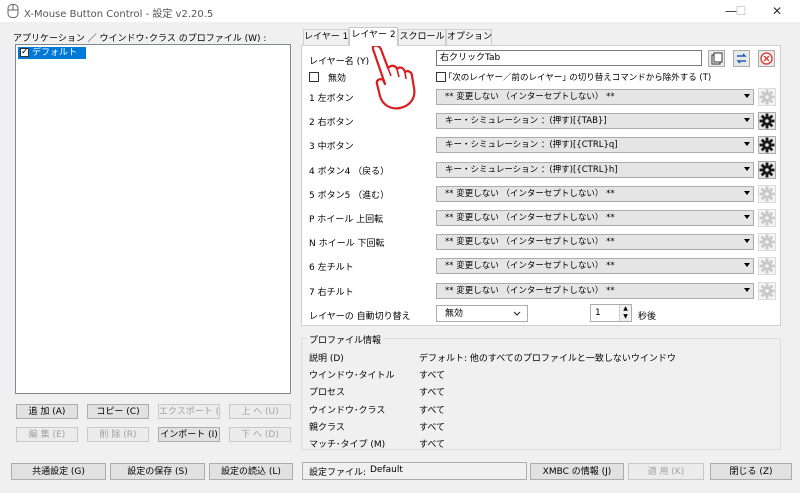  What do you see at coordinates (531, 145) in the screenshot?
I see `button-action-value: キー・シミュレーション ：(押す)[{CTRL}q]` at bounding box center [531, 145].